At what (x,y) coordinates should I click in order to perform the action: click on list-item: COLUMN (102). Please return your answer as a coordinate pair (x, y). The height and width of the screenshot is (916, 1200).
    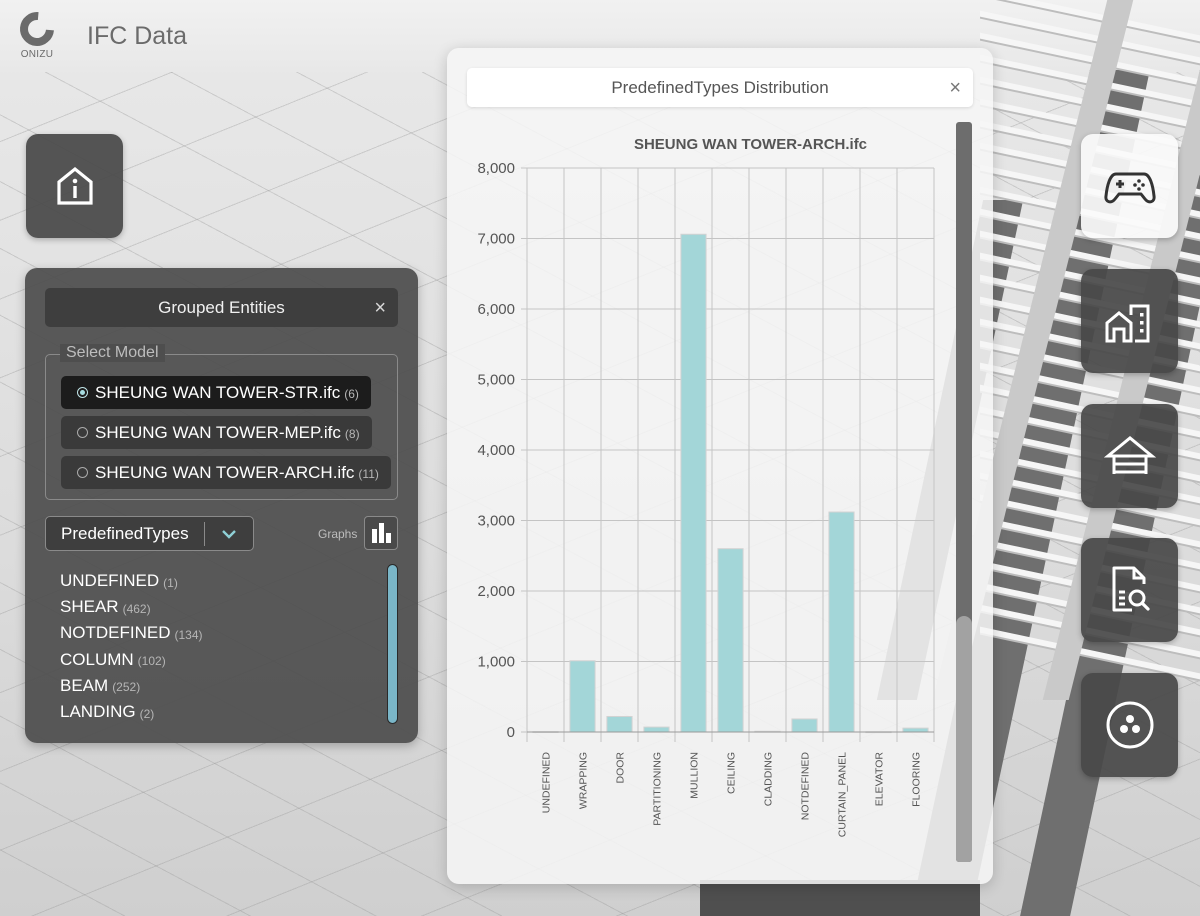
    Looking at the image, I should click on (131, 660).